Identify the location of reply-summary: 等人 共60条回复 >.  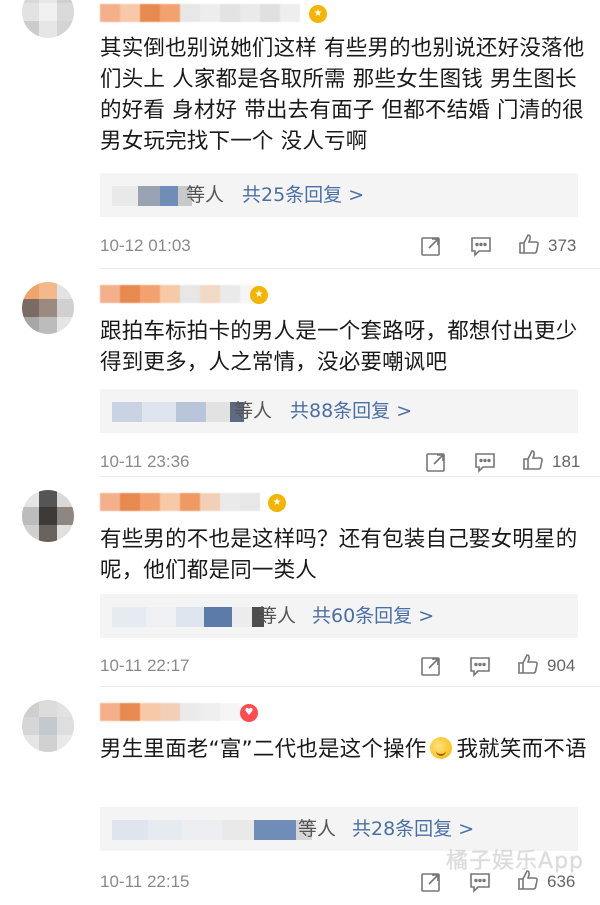
(339, 616).